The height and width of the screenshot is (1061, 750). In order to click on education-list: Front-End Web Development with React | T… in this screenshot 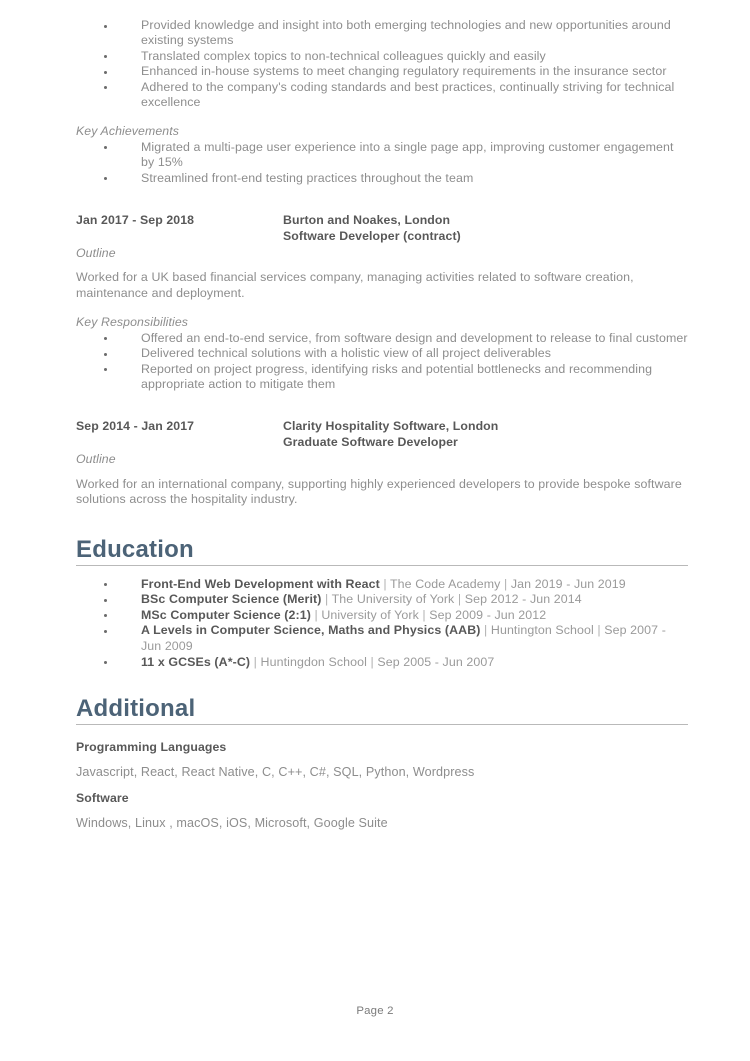, I will do `click(382, 624)`.